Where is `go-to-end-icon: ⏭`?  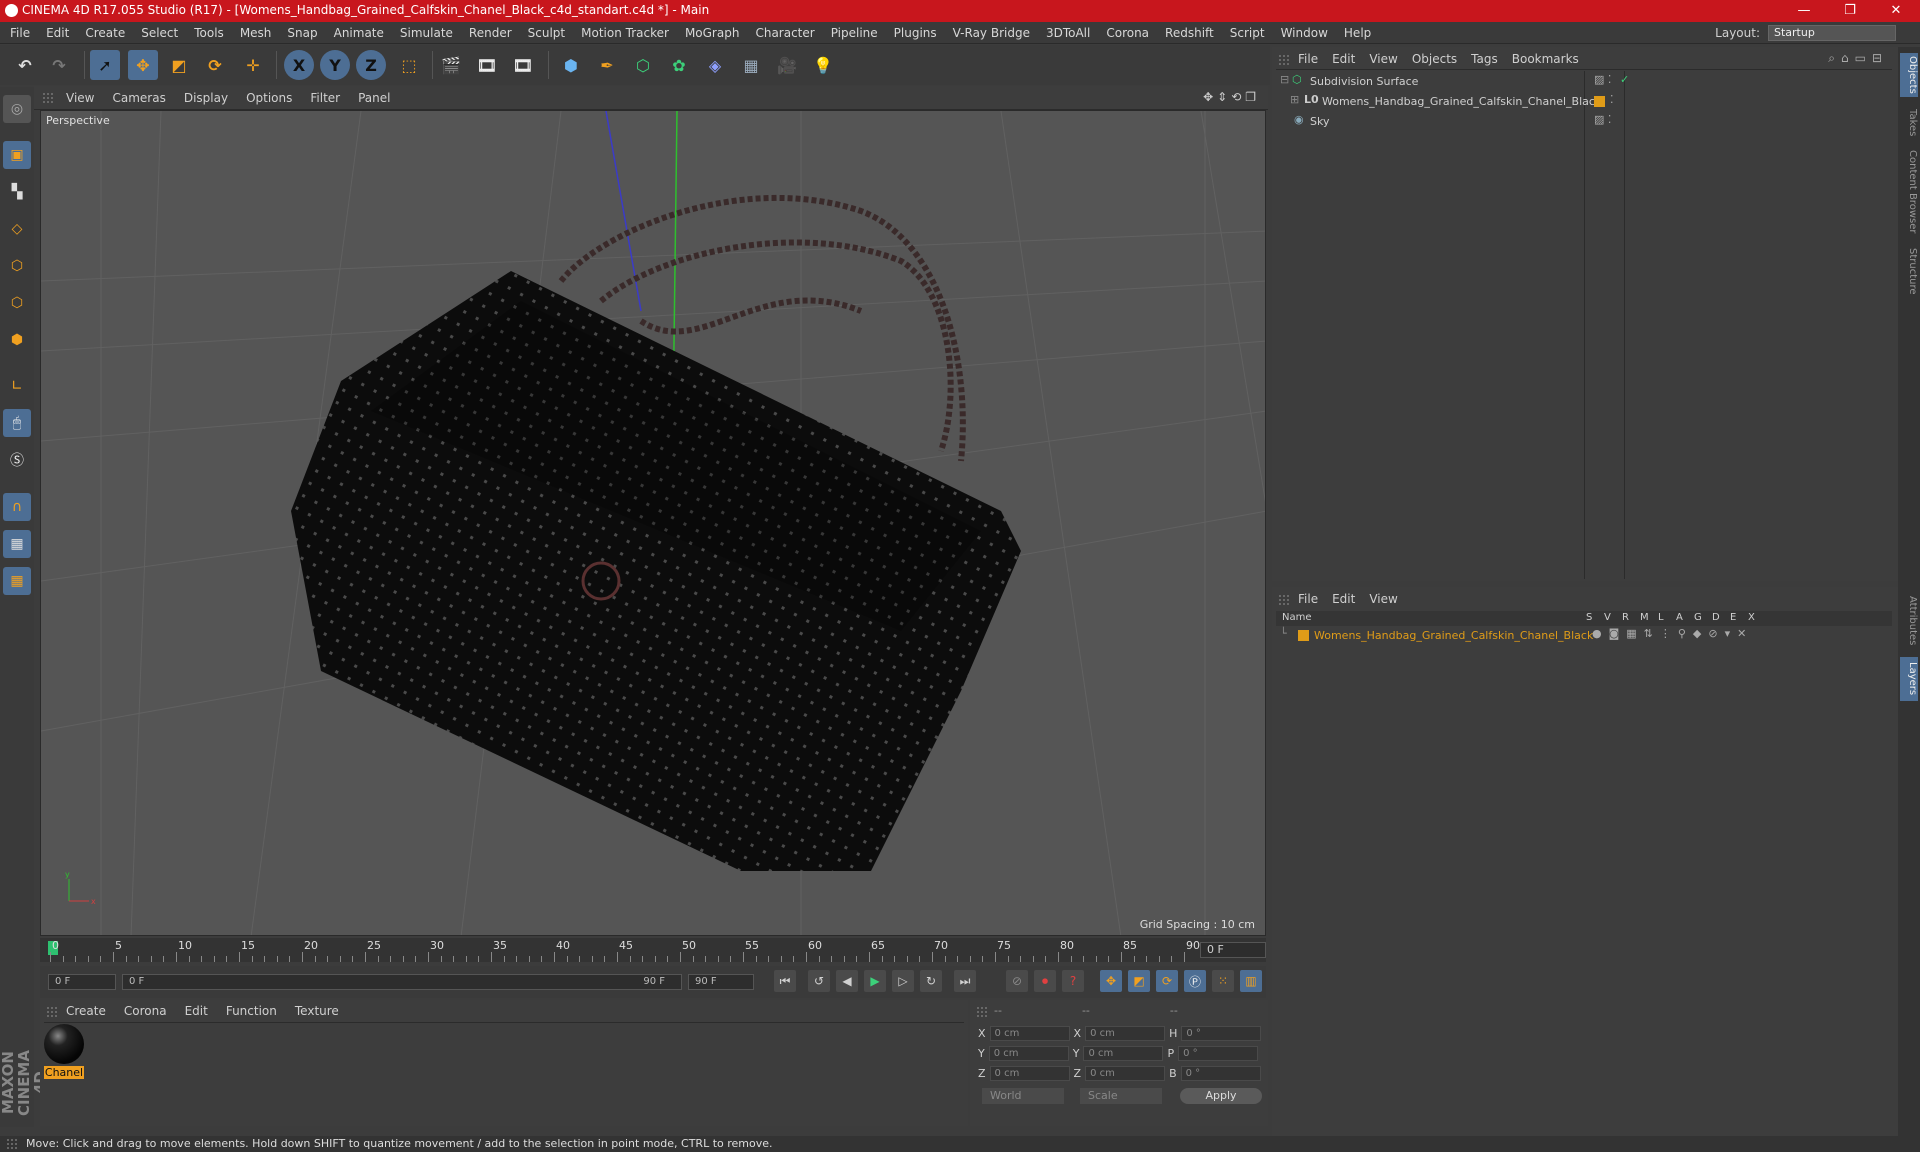 go-to-end-icon: ⏭ is located at coordinates (965, 981).